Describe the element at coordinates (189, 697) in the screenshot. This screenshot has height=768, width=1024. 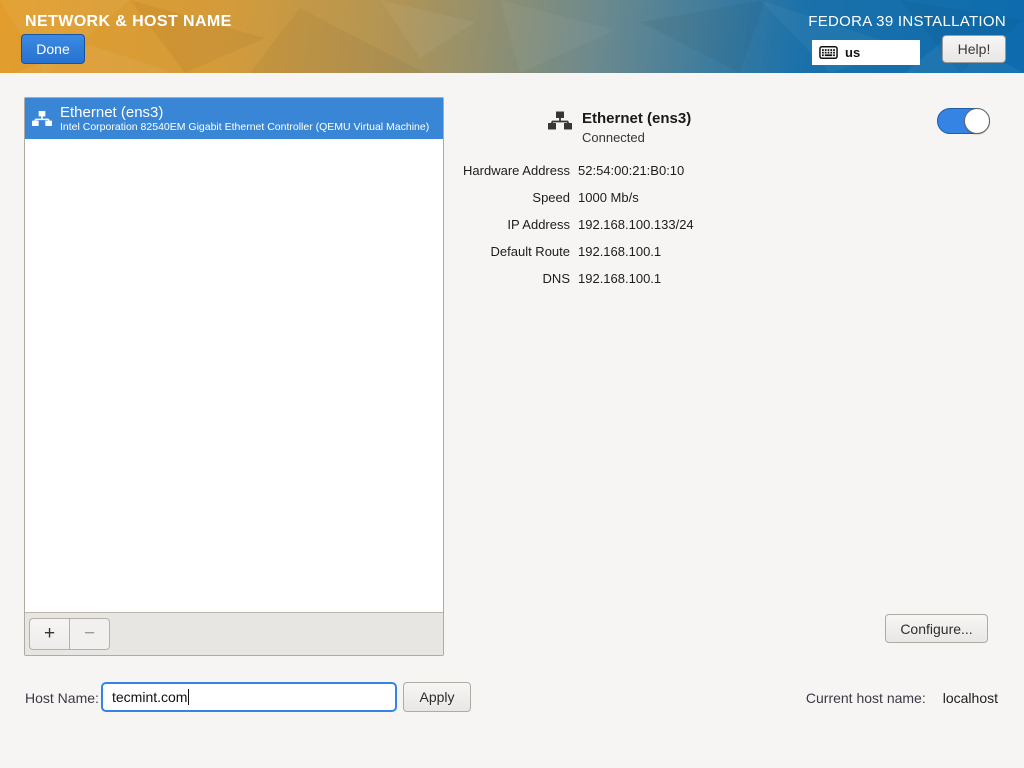
I see `text-cursor` at that location.